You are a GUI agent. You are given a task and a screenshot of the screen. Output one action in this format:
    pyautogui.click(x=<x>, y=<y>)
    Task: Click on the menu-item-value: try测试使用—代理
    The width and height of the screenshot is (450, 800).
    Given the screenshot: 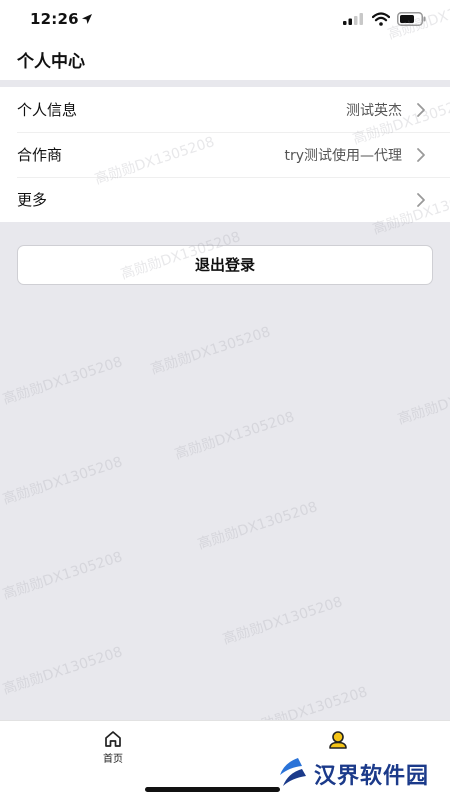 What is the action you would take?
    pyautogui.click(x=343, y=156)
    